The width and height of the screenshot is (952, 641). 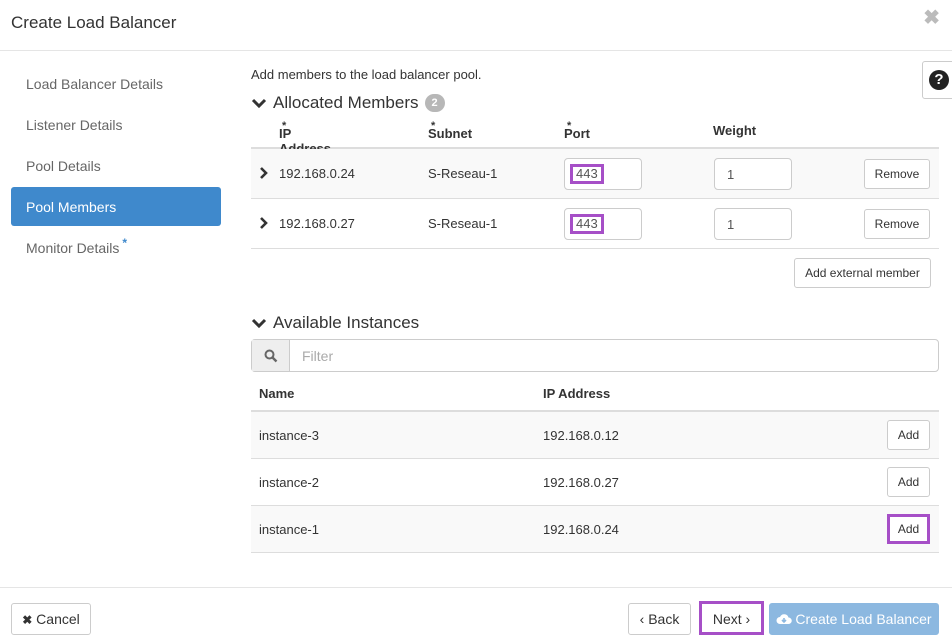 What do you see at coordinates (581, 529) in the screenshot?
I see `instance-ip: 192.168.0.24` at bounding box center [581, 529].